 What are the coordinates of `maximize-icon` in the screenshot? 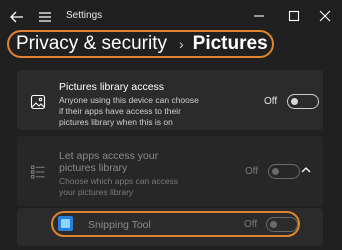 It's located at (294, 16).